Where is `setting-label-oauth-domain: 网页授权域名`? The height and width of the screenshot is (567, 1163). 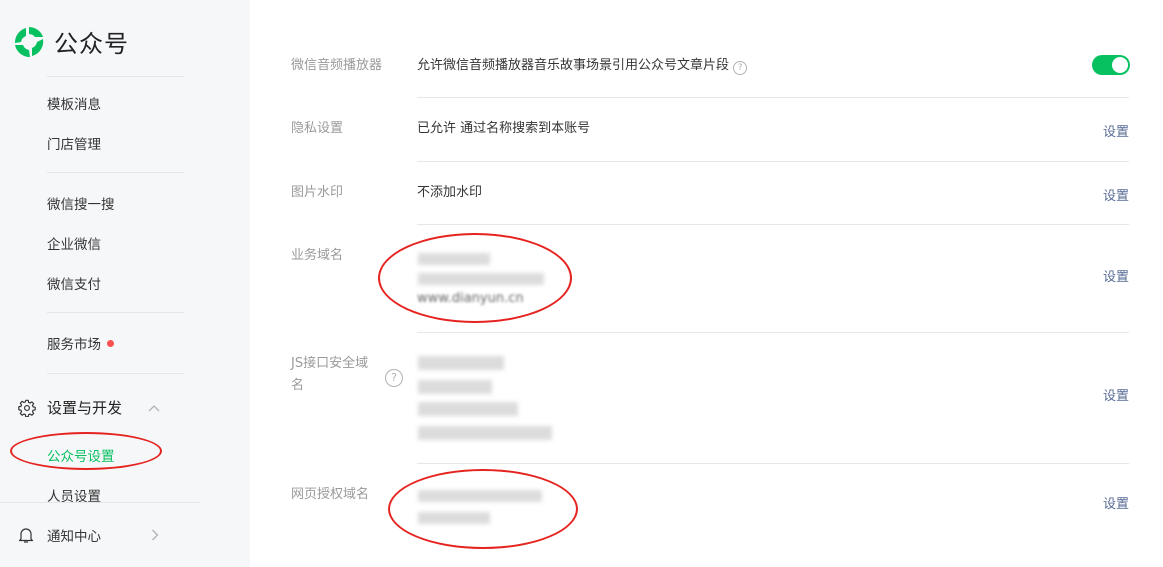 setting-label-oauth-domain: 网页授权域名 is located at coordinates (330, 494).